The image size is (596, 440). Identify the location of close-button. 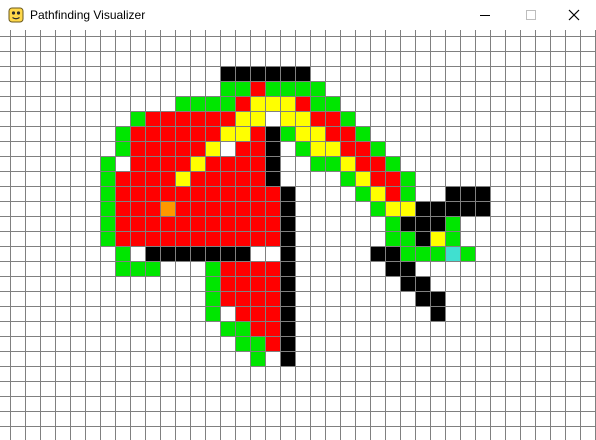
(573, 15).